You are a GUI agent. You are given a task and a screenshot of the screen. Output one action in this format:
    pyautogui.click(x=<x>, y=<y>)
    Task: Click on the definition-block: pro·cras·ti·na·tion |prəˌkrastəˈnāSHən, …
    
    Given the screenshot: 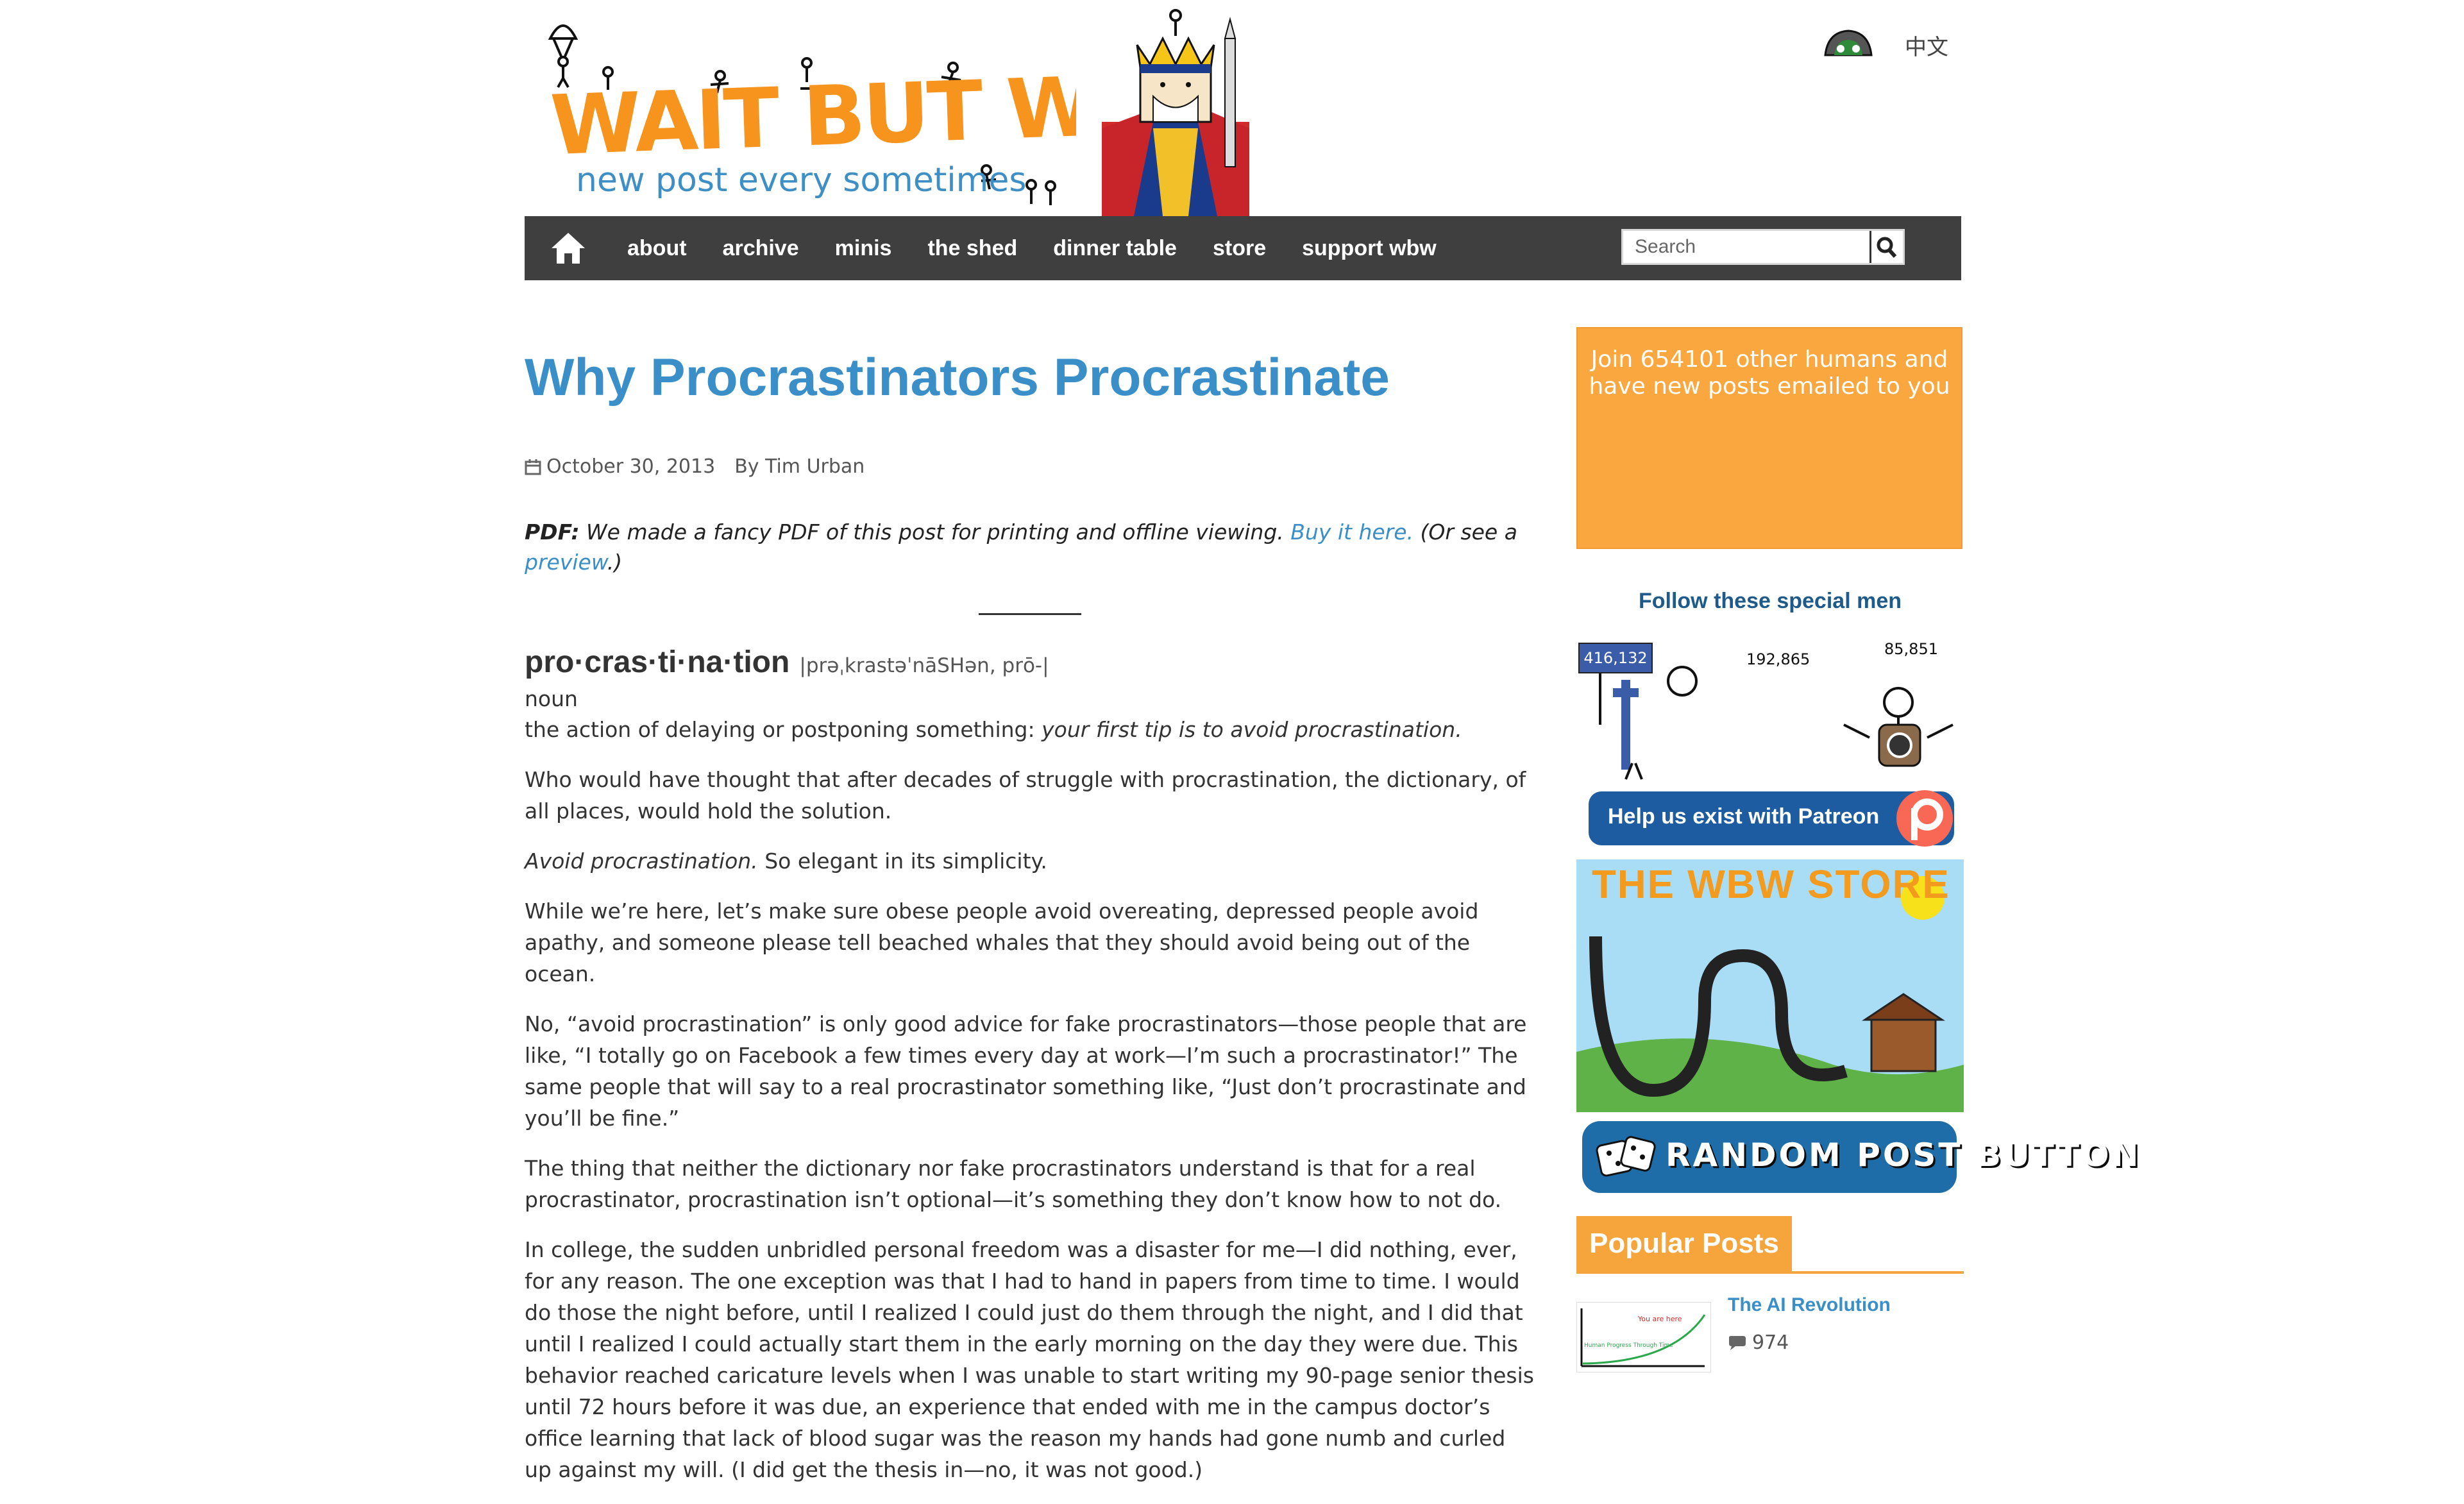 What is the action you would take?
    pyautogui.click(x=1031, y=695)
    